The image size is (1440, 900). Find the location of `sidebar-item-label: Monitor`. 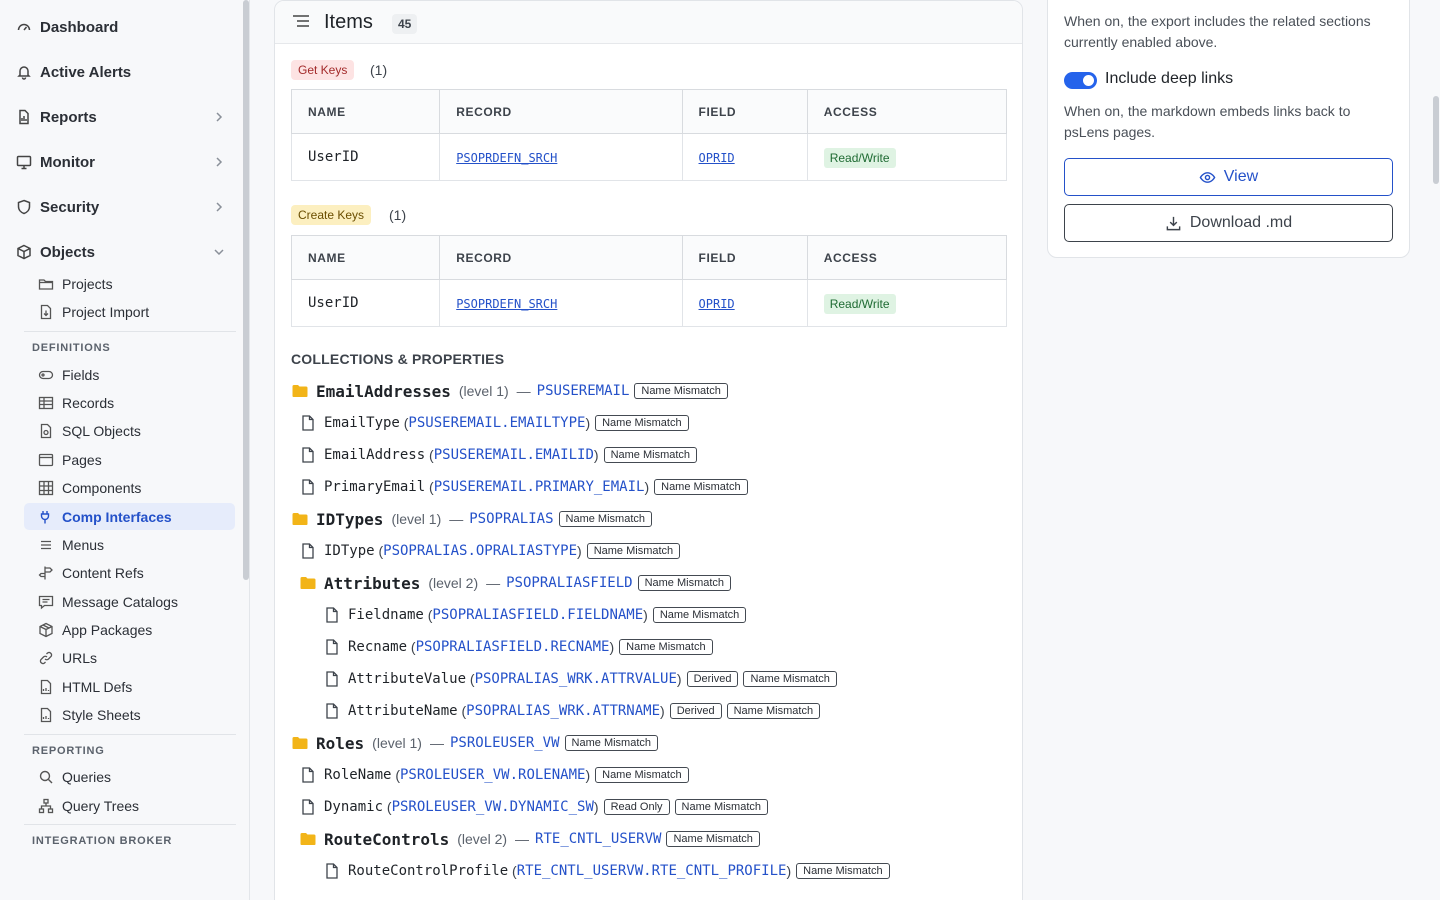

sidebar-item-label: Monitor is located at coordinates (67, 162).